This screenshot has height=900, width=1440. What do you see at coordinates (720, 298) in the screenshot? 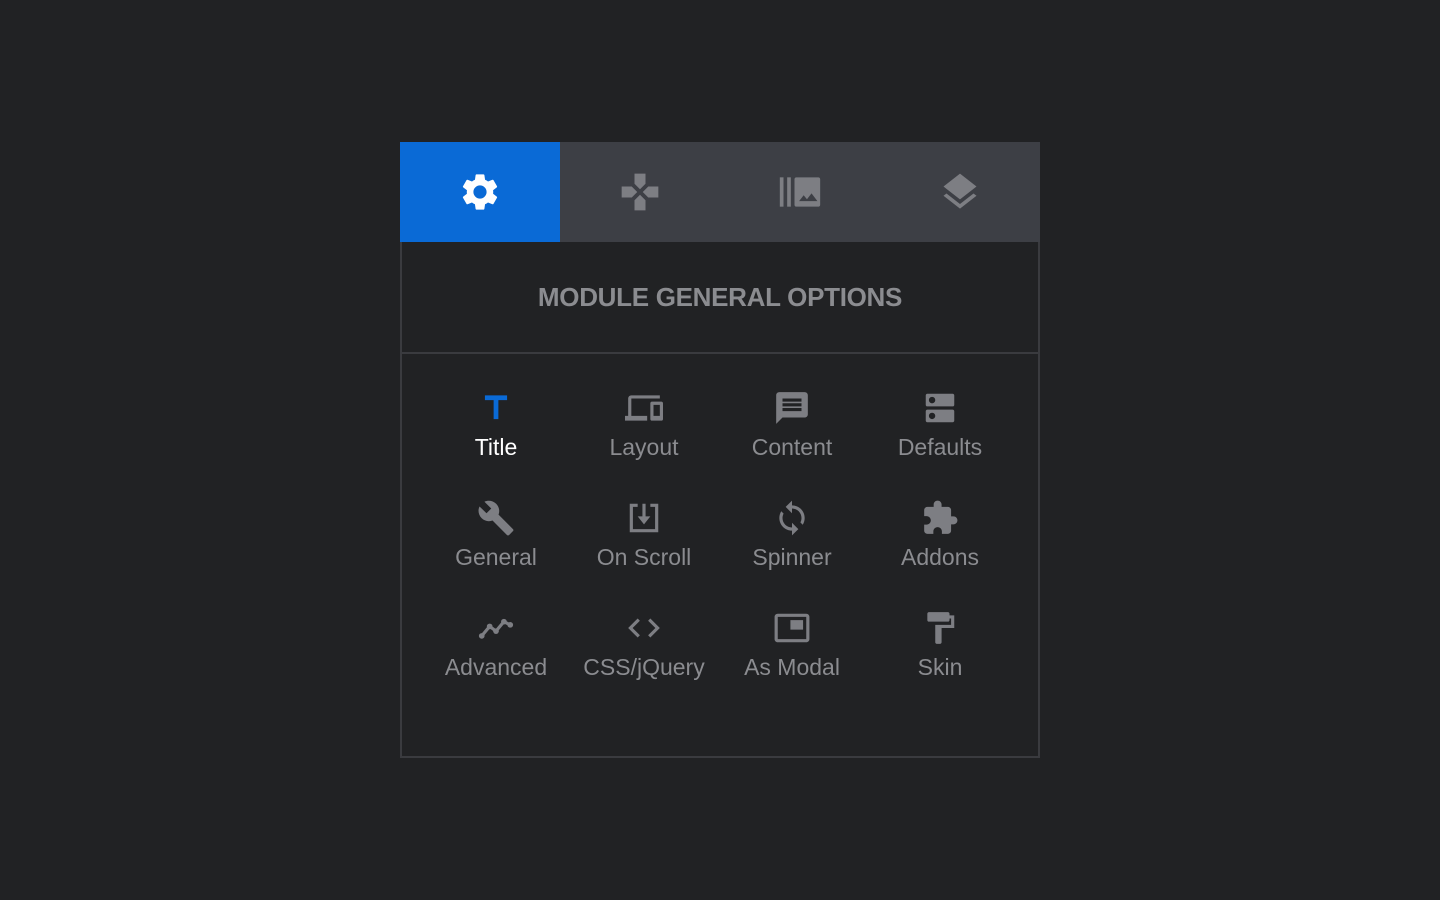
I see `section-title: MODULE GENERAL OPTIONS` at bounding box center [720, 298].